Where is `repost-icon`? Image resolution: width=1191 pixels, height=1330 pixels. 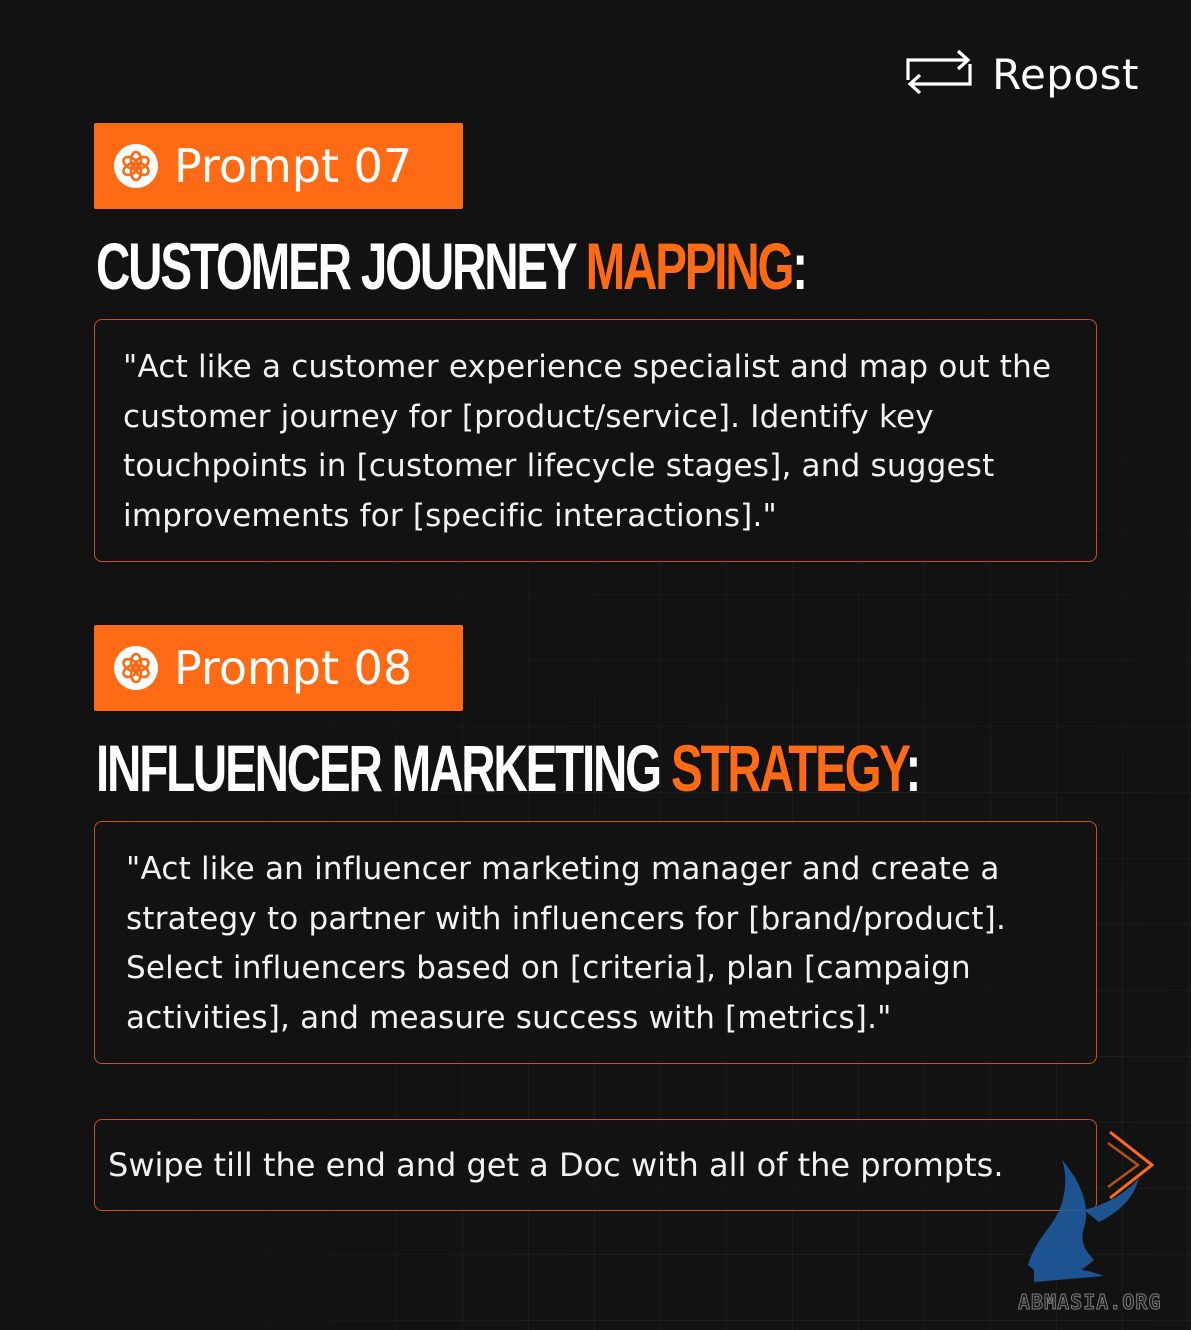 repost-icon is located at coordinates (939, 74).